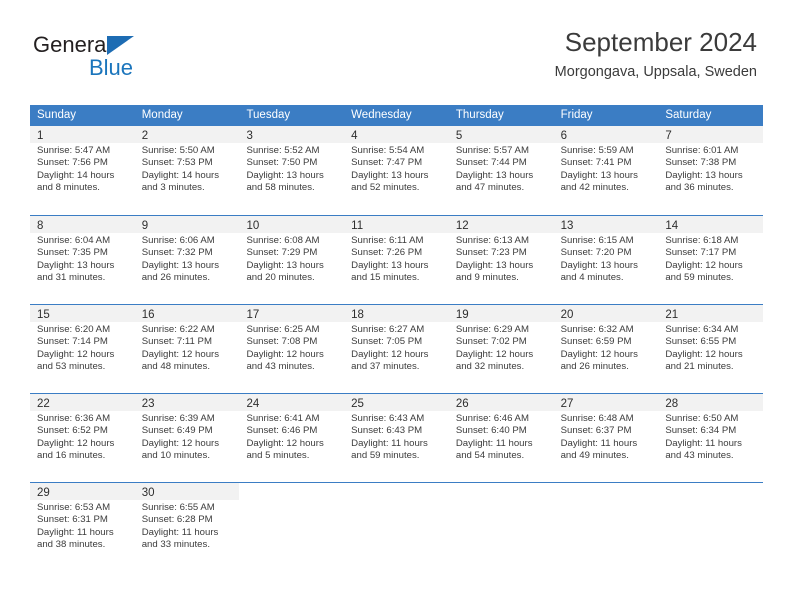  What do you see at coordinates (576, 115) in the screenshot?
I see `weekday-header-friday: Friday` at bounding box center [576, 115].